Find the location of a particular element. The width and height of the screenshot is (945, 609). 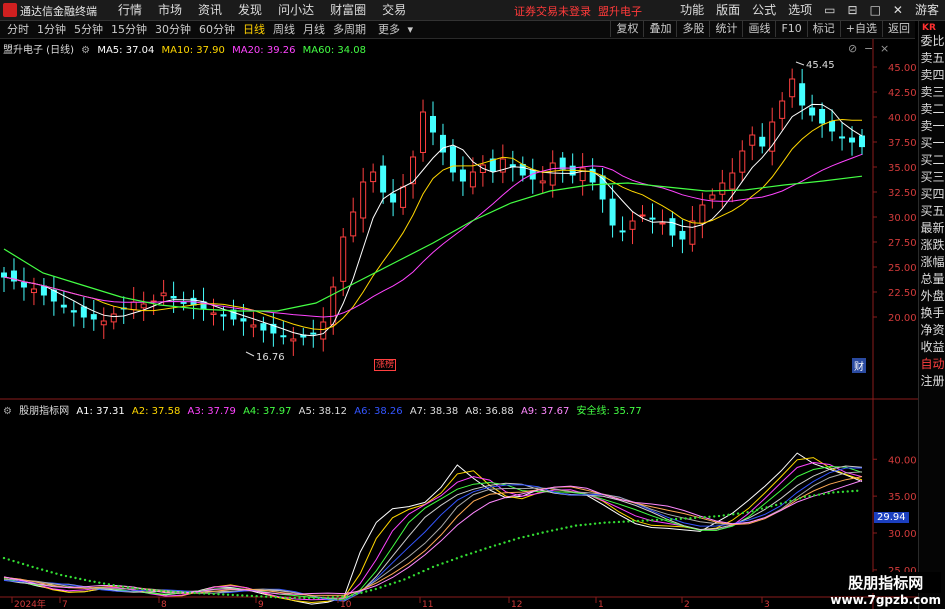

side-item-register: 注册 is located at coordinates (932, 381).